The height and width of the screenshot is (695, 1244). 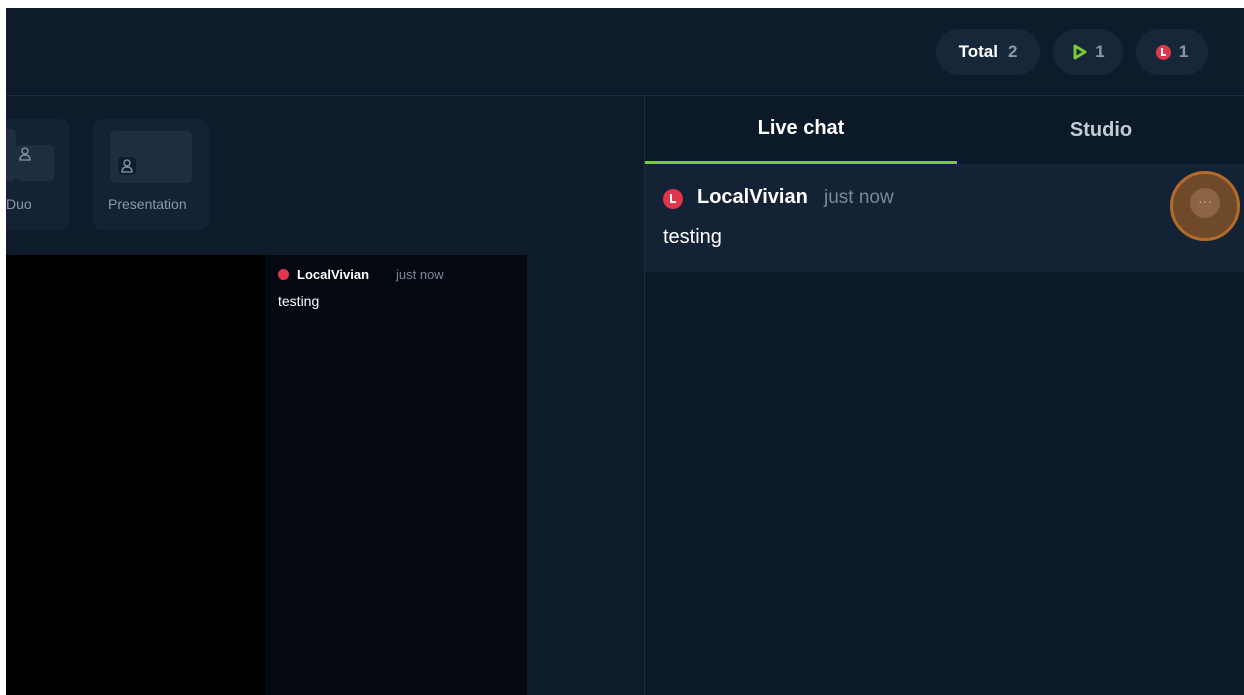 What do you see at coordinates (147, 204) in the screenshot?
I see `layout-label: Presentation` at bounding box center [147, 204].